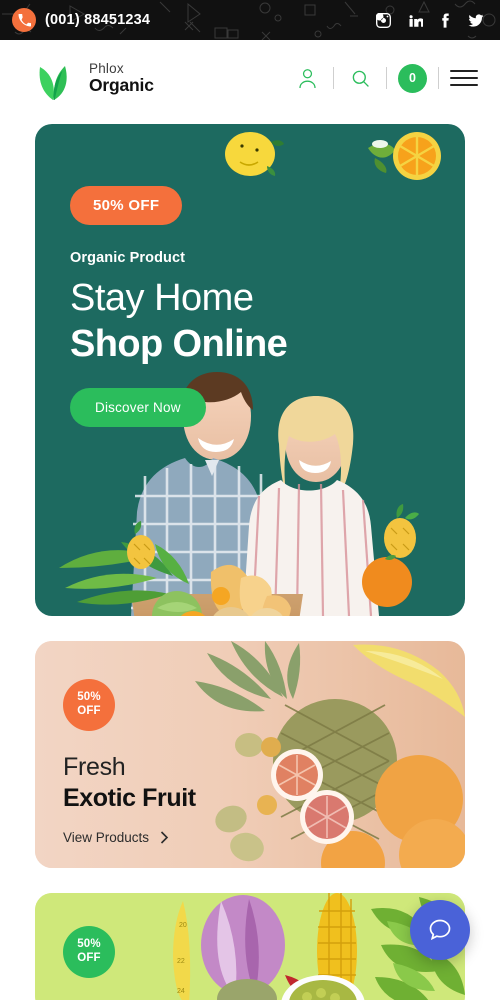 Image resolution: width=500 pixels, height=1000 pixels. Describe the element at coordinates (179, 344) in the screenshot. I see `hero-title-line2: Shop Online` at that location.